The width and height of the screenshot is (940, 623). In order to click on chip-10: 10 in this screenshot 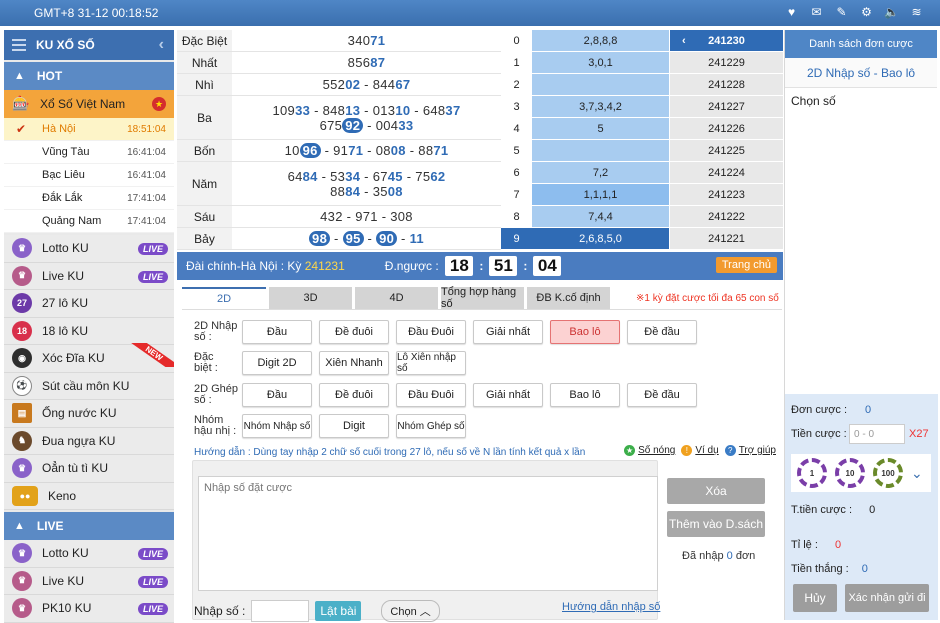, I will do `click(850, 473)`.